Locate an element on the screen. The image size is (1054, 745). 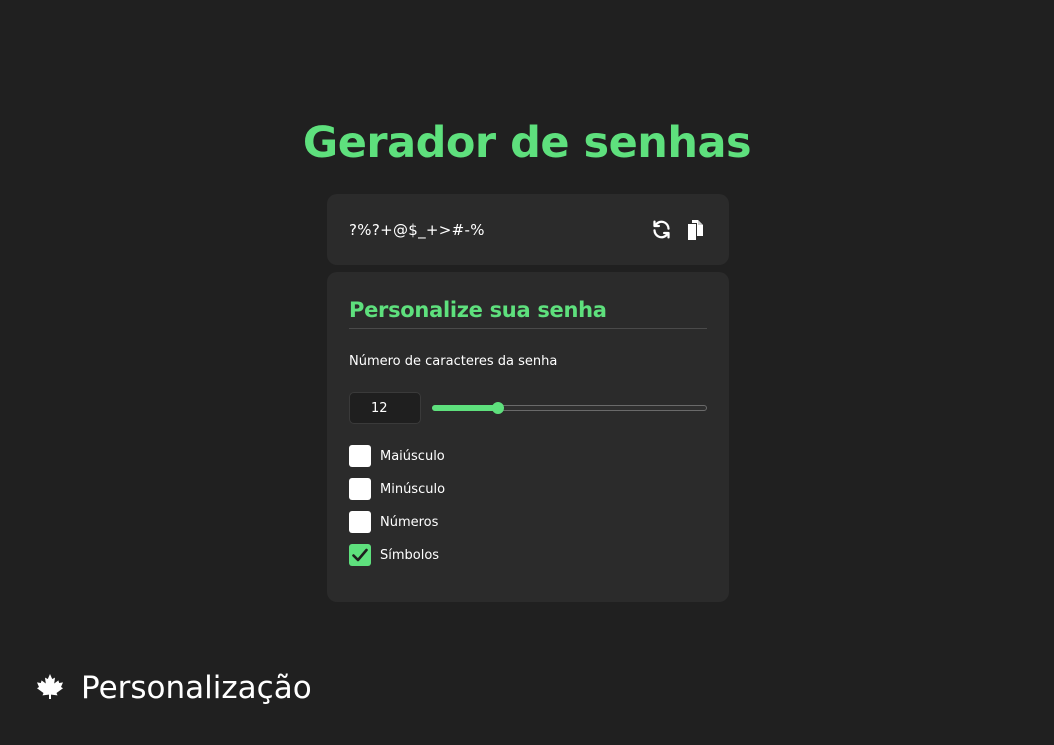
settings-title: Personalize sua senha is located at coordinates (528, 313).